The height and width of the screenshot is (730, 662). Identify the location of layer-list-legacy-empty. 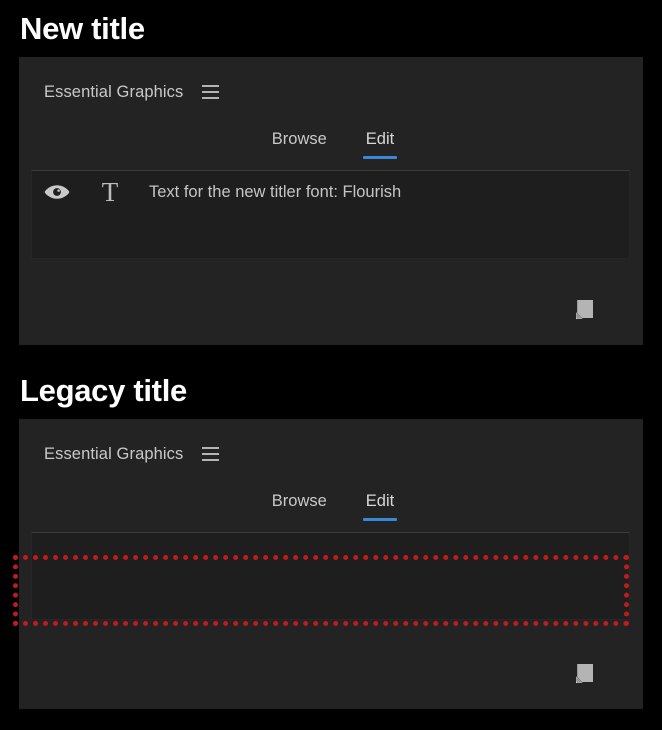
(330, 576).